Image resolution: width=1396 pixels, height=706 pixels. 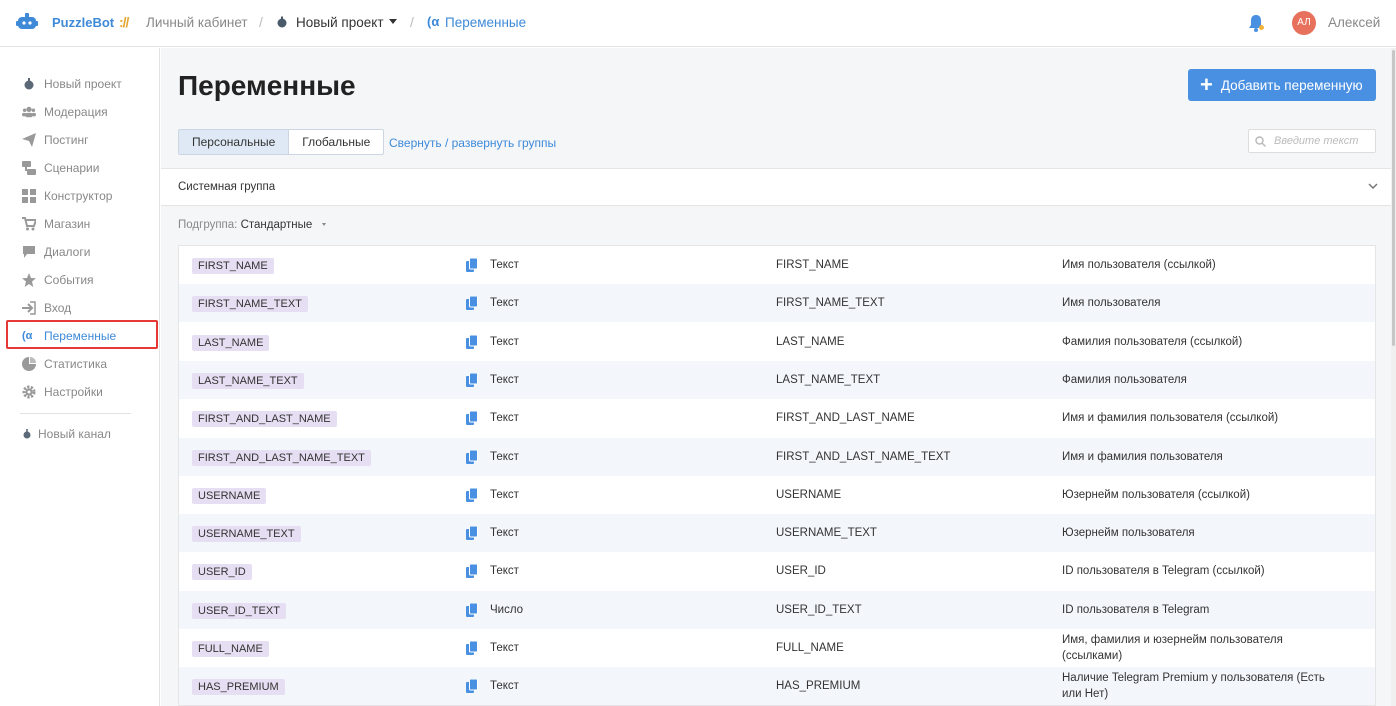 What do you see at coordinates (801, 571) in the screenshot?
I see `variable-code: USER_ID` at bounding box center [801, 571].